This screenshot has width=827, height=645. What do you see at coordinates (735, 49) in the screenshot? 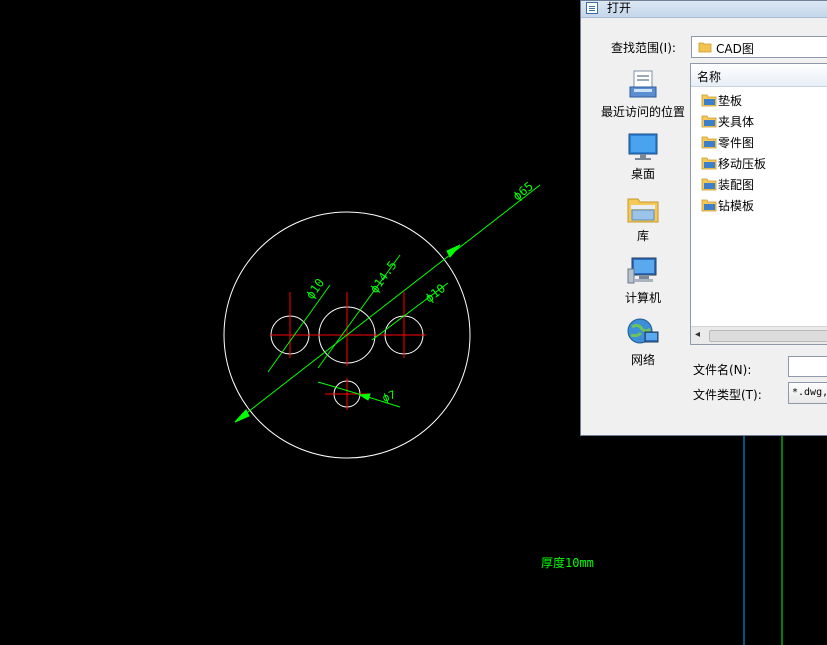
I see `look-in-value: CAD图` at bounding box center [735, 49].